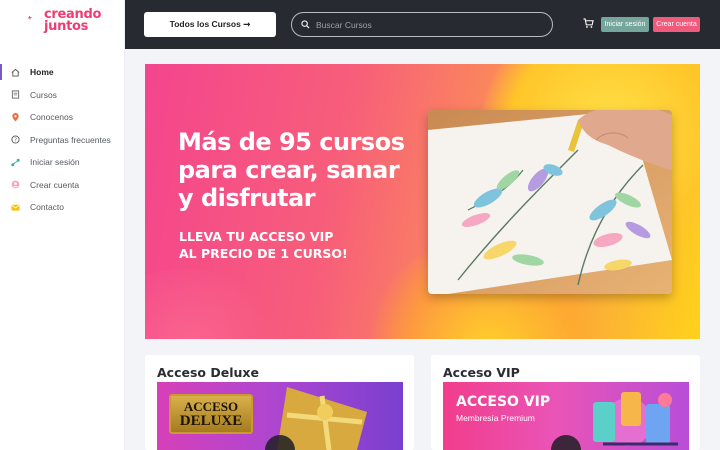 The image size is (720, 450). I want to click on drawing-hand-photo, so click(550, 202).